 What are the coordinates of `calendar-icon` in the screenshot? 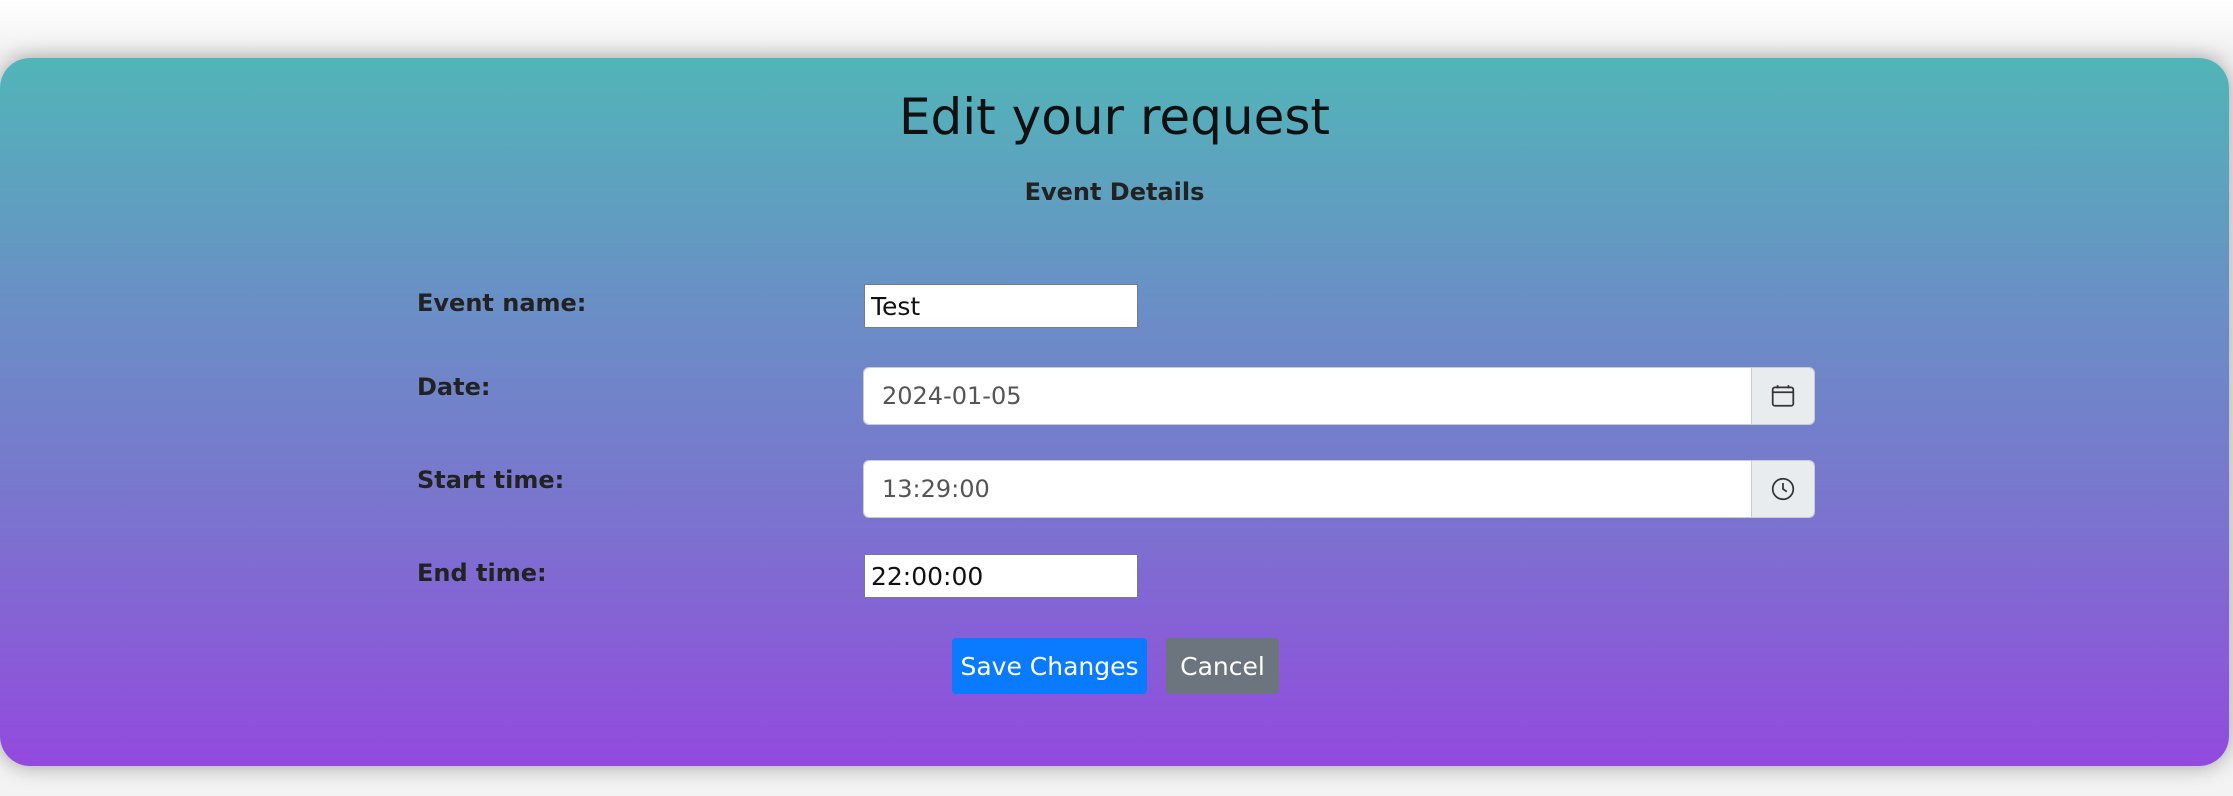 It's located at (1783, 396).